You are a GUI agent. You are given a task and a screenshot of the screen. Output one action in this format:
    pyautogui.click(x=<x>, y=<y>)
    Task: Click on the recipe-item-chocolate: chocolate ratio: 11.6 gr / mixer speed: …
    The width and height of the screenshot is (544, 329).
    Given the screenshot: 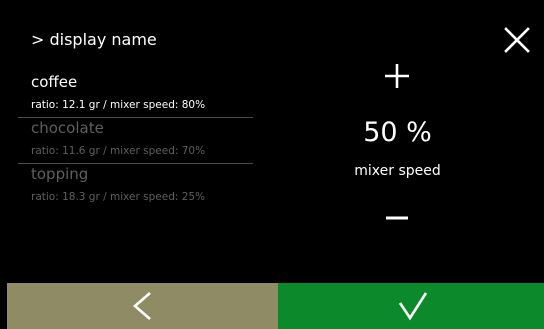 What is the action you would take?
    pyautogui.click(x=135, y=141)
    